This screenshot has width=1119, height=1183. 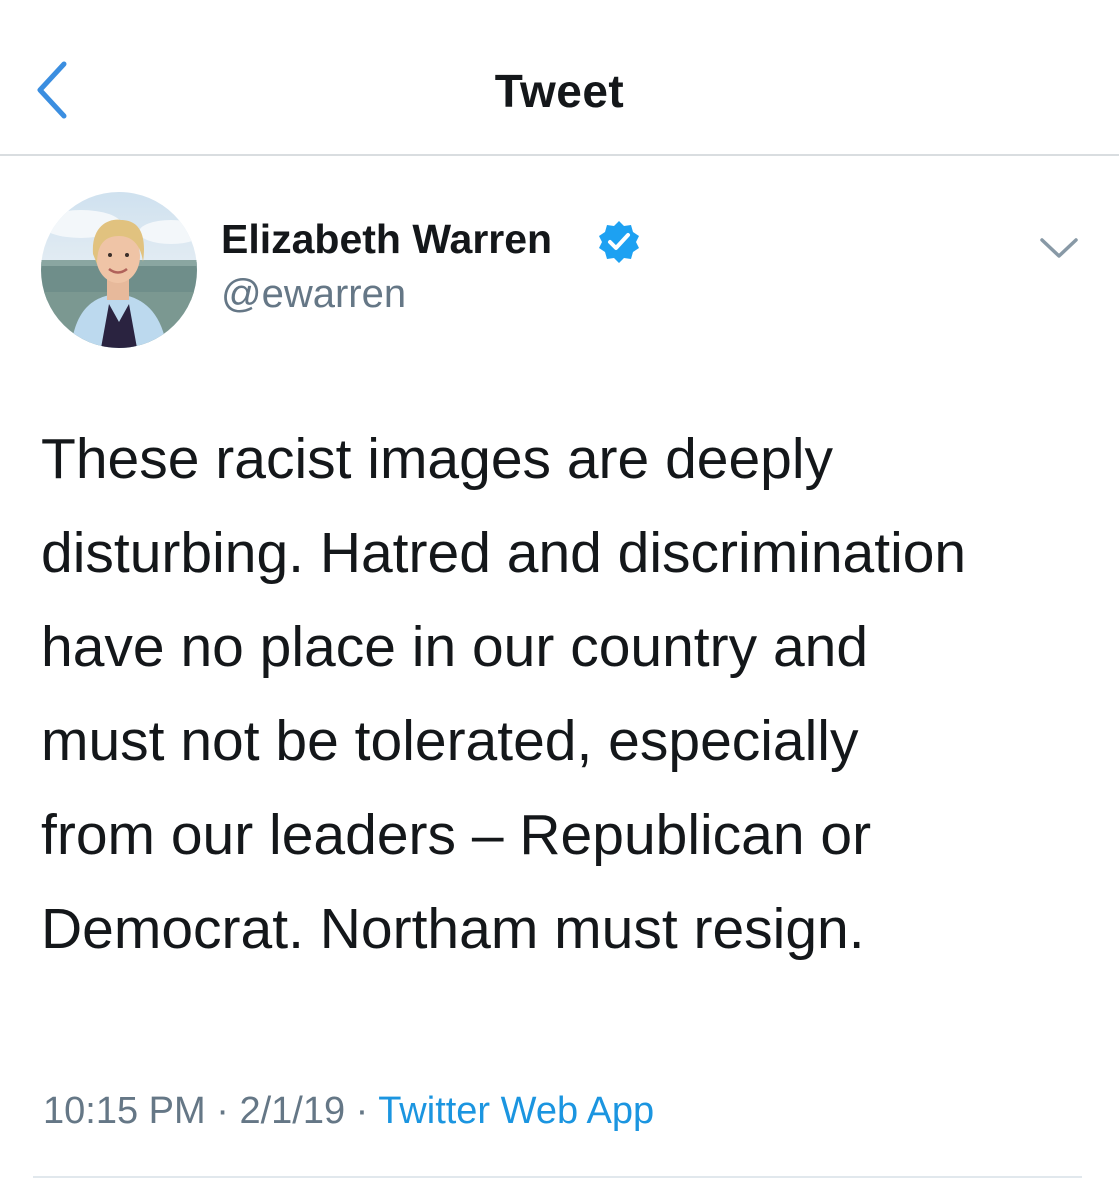 I want to click on tweet-menu-button, so click(x=1059, y=248).